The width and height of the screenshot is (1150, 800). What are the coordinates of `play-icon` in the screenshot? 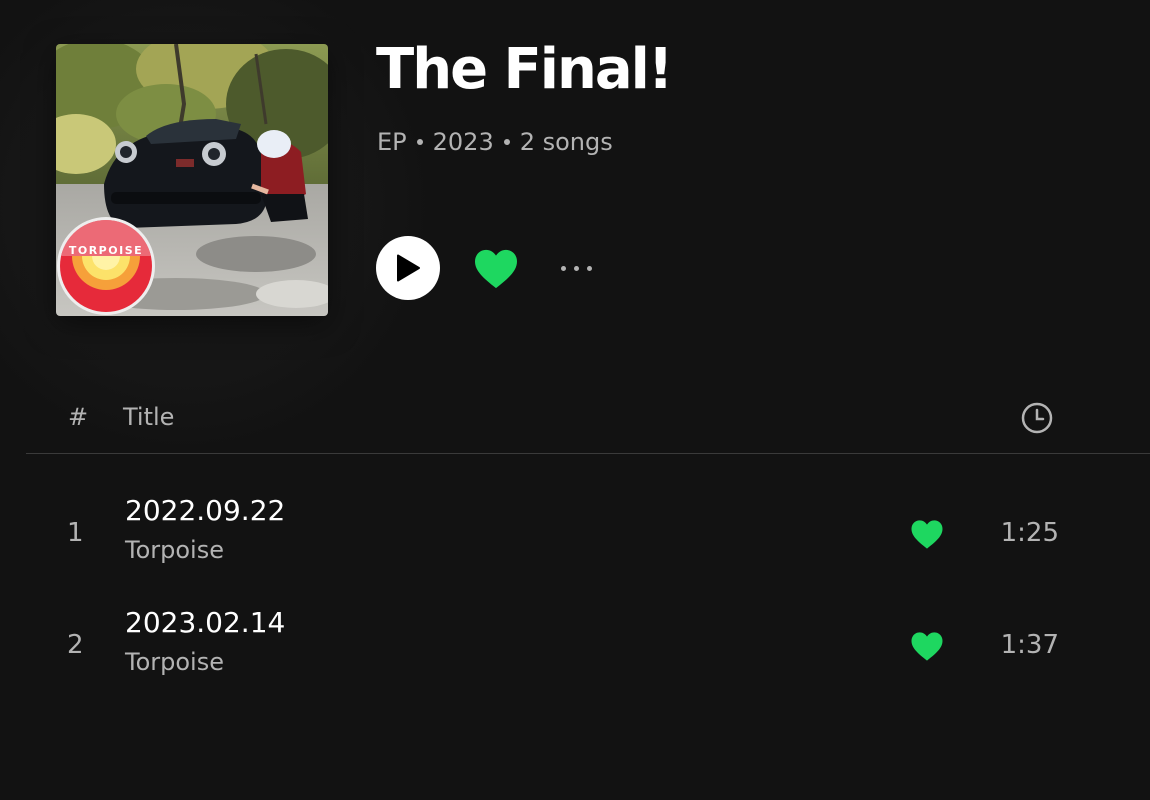 It's located at (408, 268).